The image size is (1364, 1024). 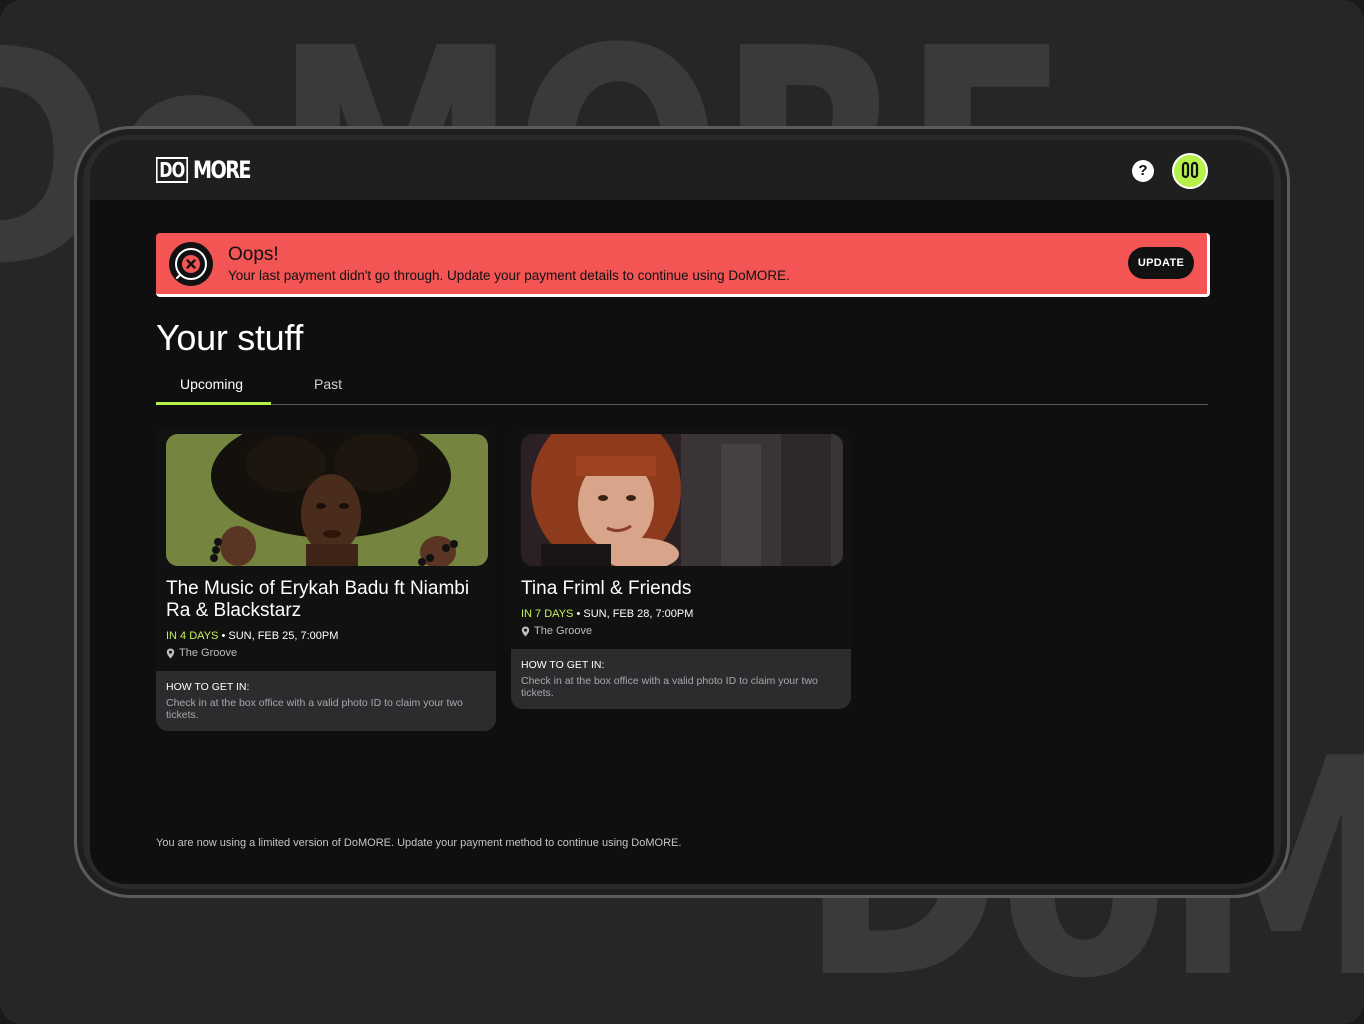 I want to click on error-x-icon, so click(x=191, y=264).